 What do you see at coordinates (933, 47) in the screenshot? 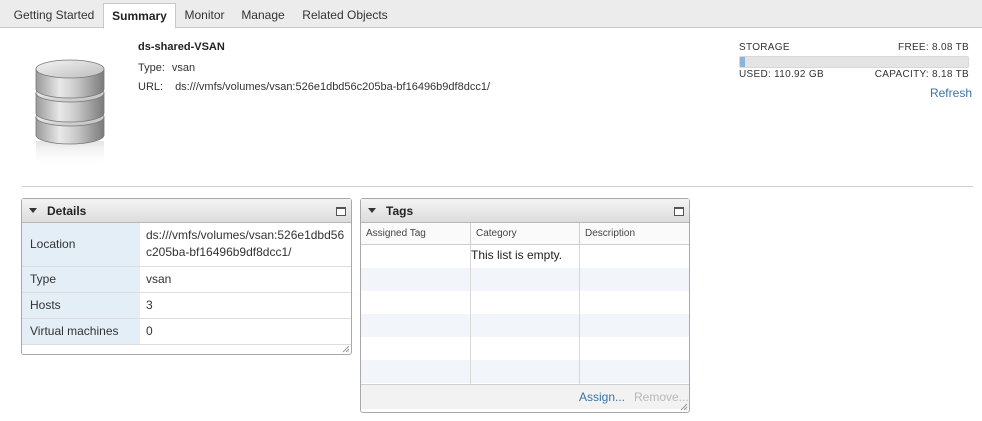
I see `storage-free: FREE: 8.08 TB` at bounding box center [933, 47].